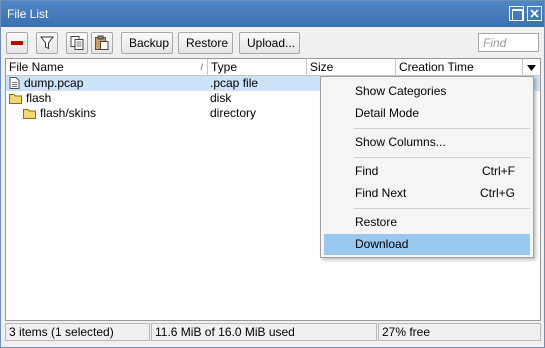 Image resolution: width=545 pixels, height=348 pixels. I want to click on find-input, so click(508, 42).